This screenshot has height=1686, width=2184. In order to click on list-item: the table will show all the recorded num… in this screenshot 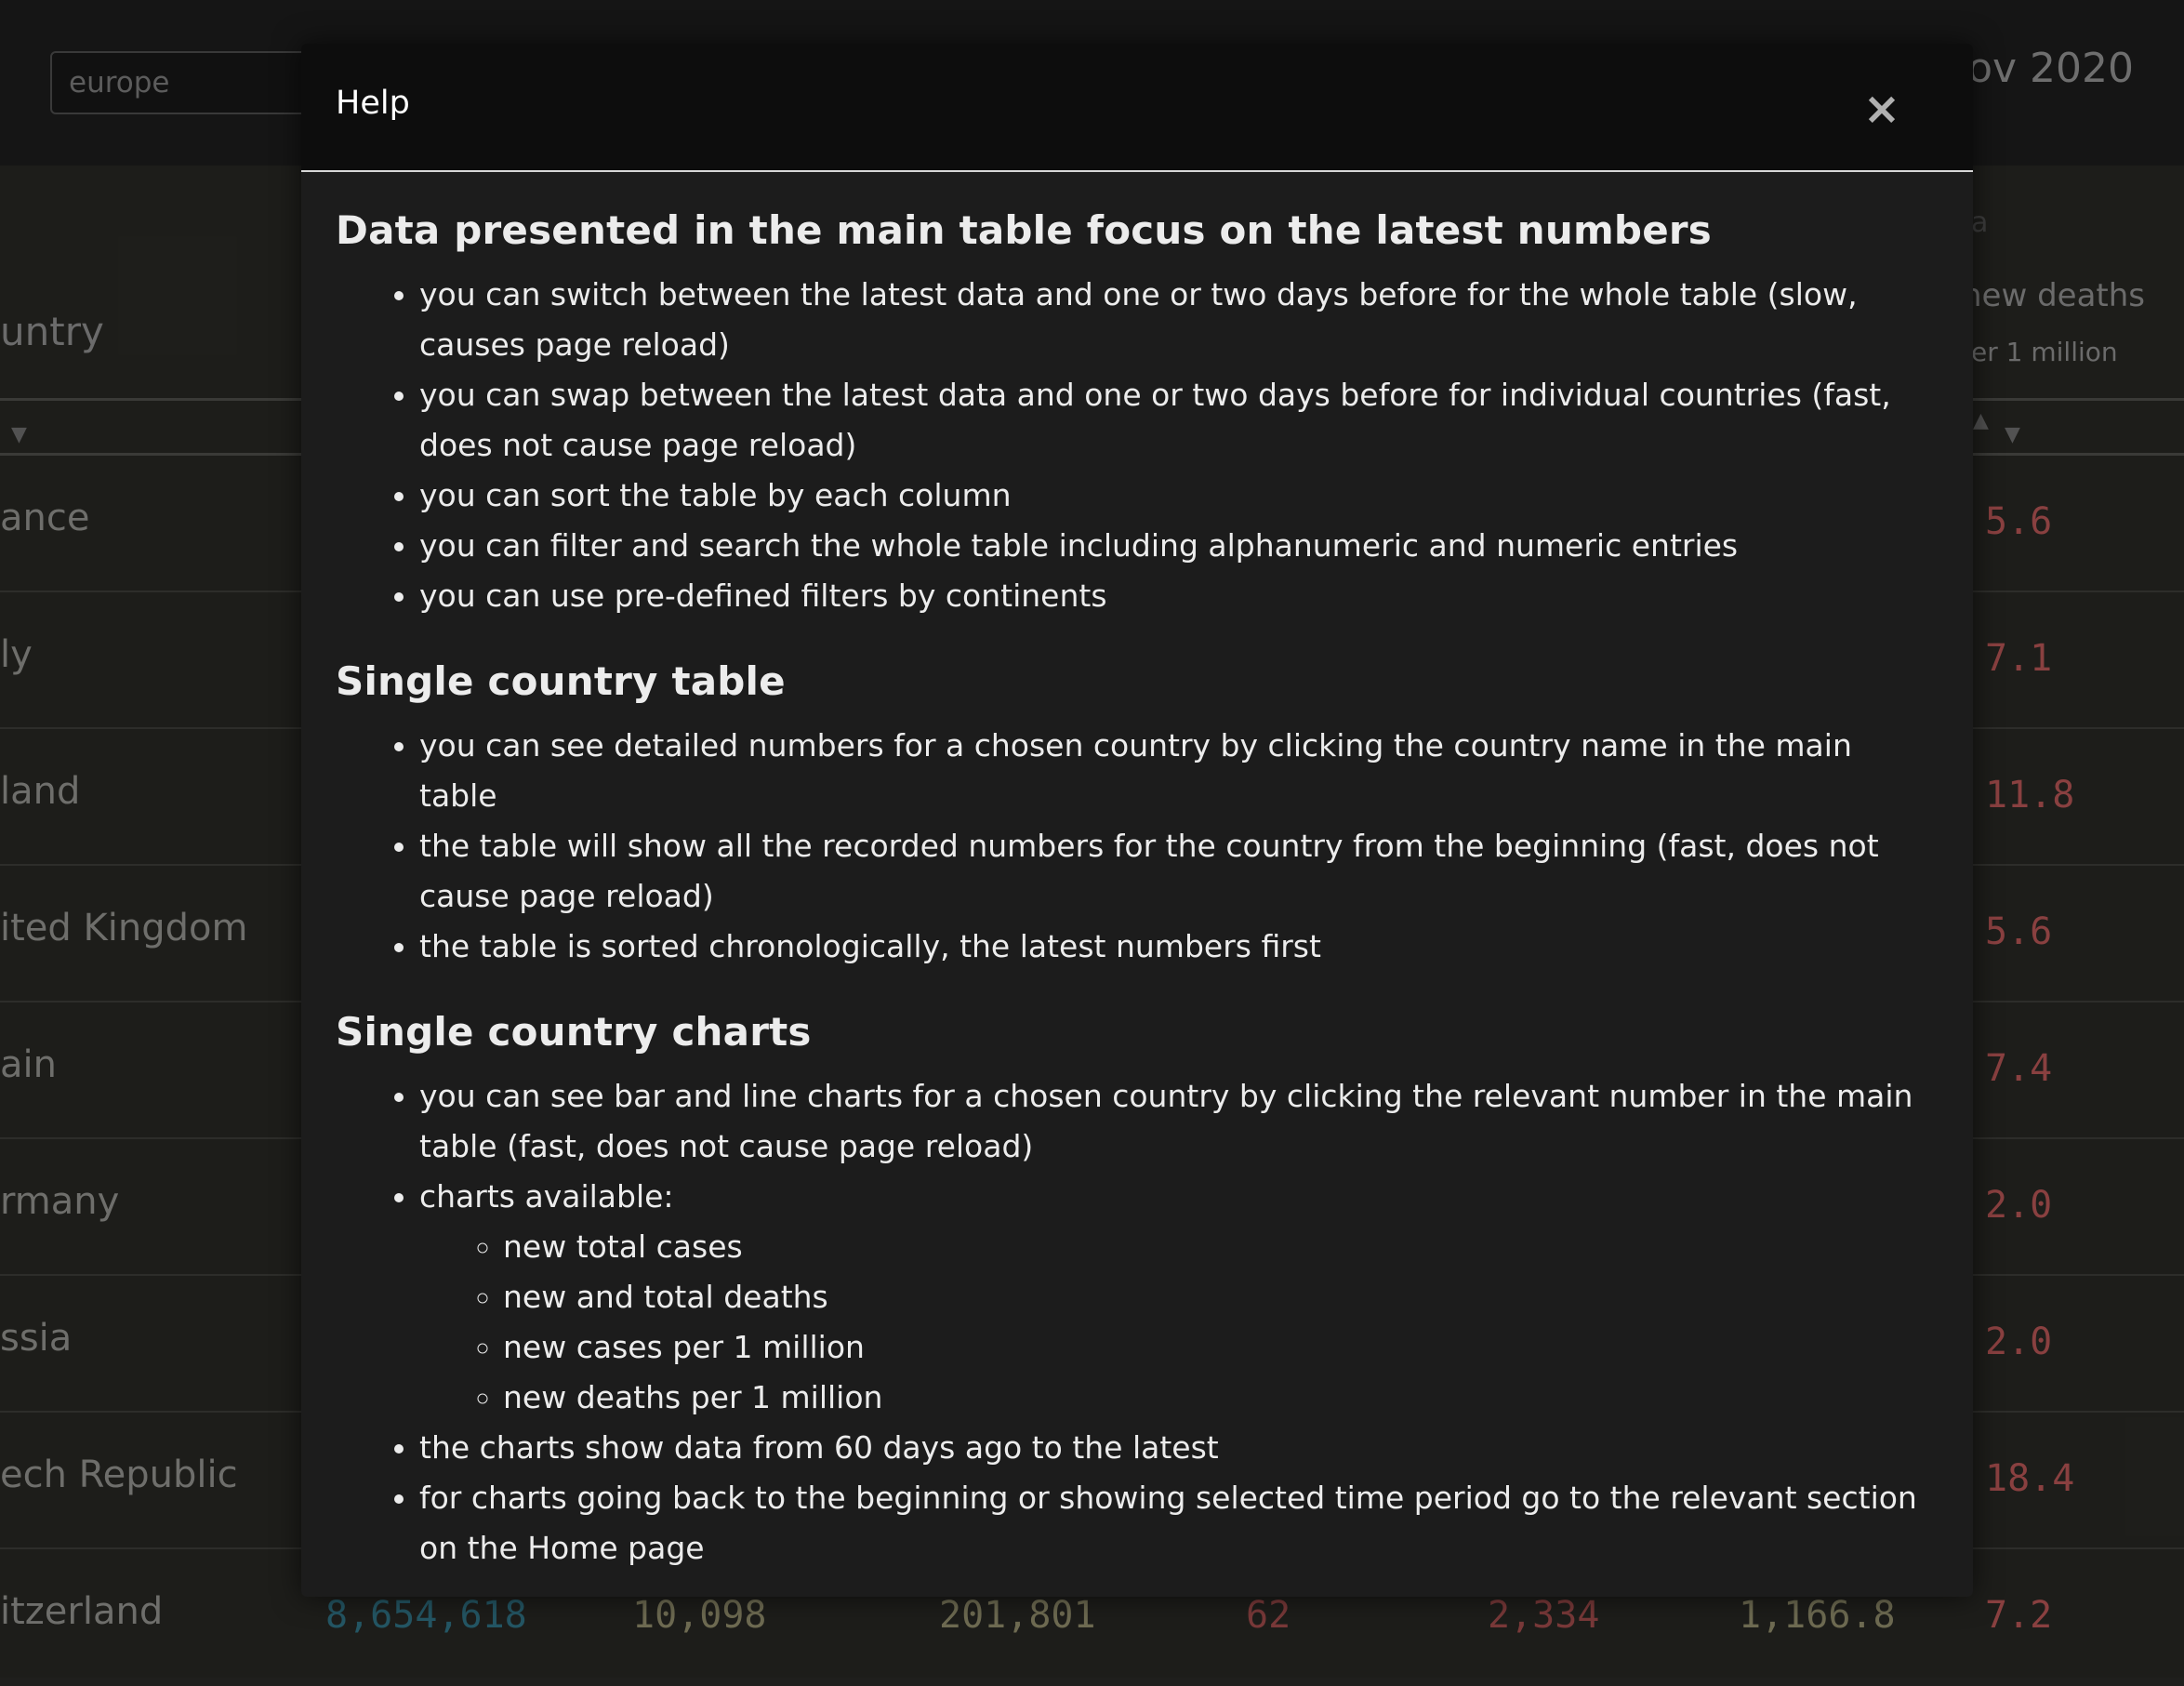, I will do `click(1179, 872)`.